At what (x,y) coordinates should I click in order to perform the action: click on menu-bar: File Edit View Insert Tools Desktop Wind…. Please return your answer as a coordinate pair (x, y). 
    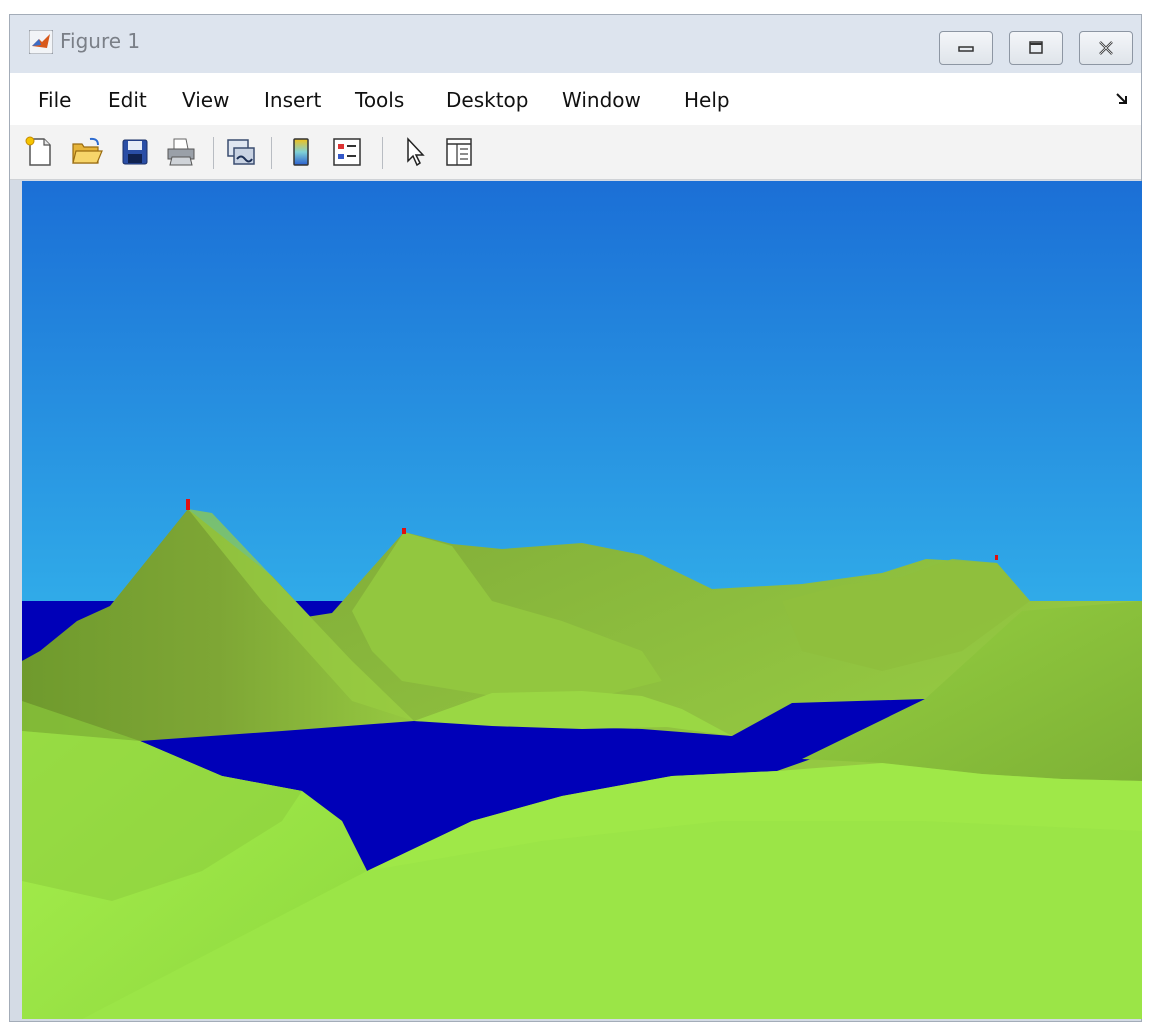
    Looking at the image, I should click on (575, 99).